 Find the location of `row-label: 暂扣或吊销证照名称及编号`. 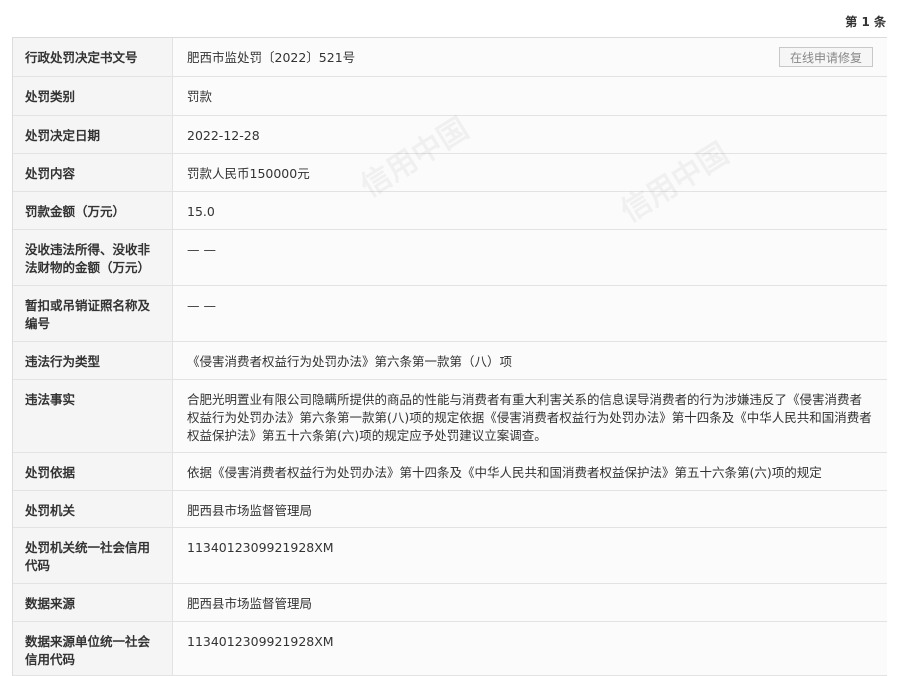

row-label: 暂扣或吊销证照名称及编号 is located at coordinates (93, 313).